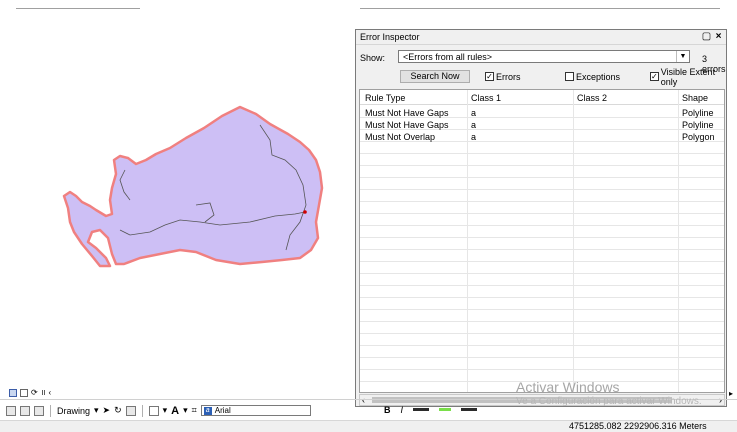  What do you see at coordinates (11, 410) in the screenshot?
I see `select-elements-icon` at bounding box center [11, 410].